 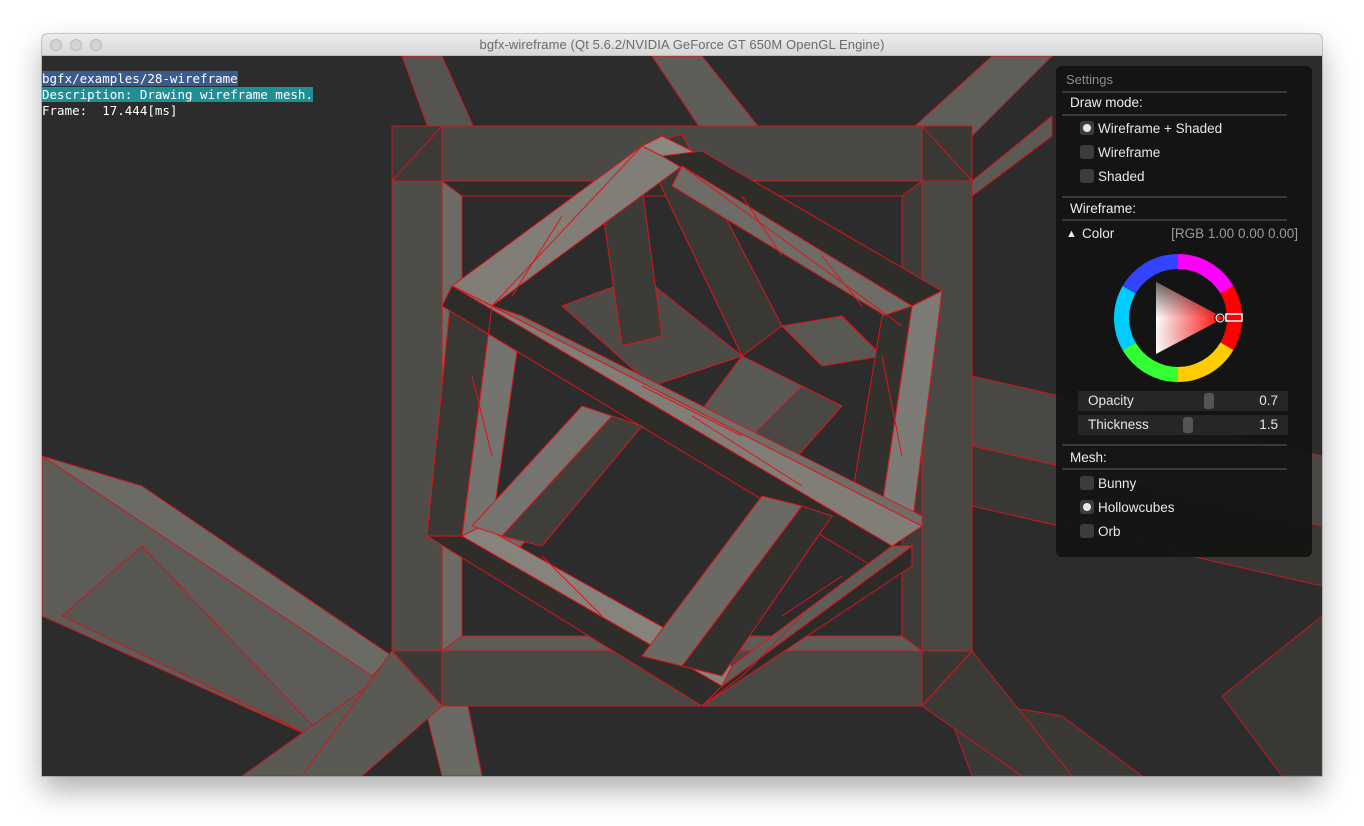 What do you see at coordinates (1183, 401) in the screenshot?
I see `opacity-slider: Opacity 0.7` at bounding box center [1183, 401].